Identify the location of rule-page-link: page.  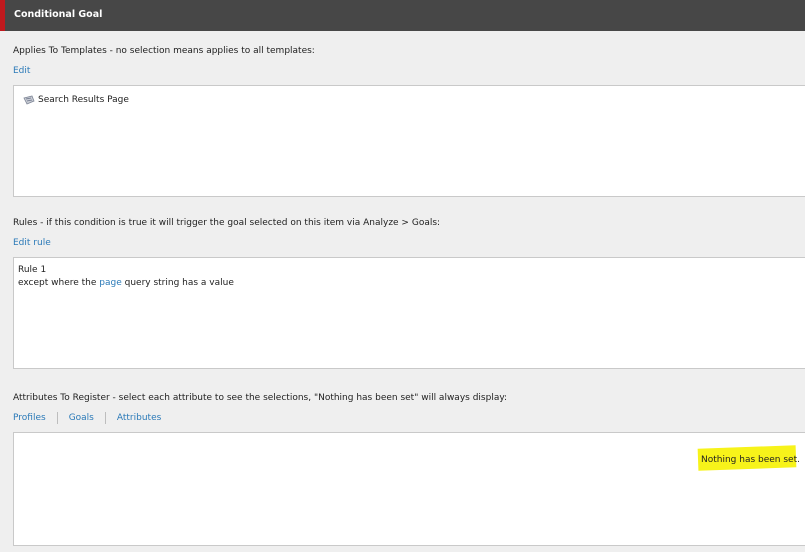
(110, 283).